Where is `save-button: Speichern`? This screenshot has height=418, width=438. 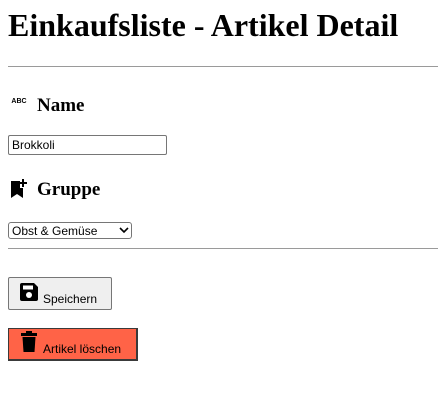
save-button: Speichern is located at coordinates (60, 293).